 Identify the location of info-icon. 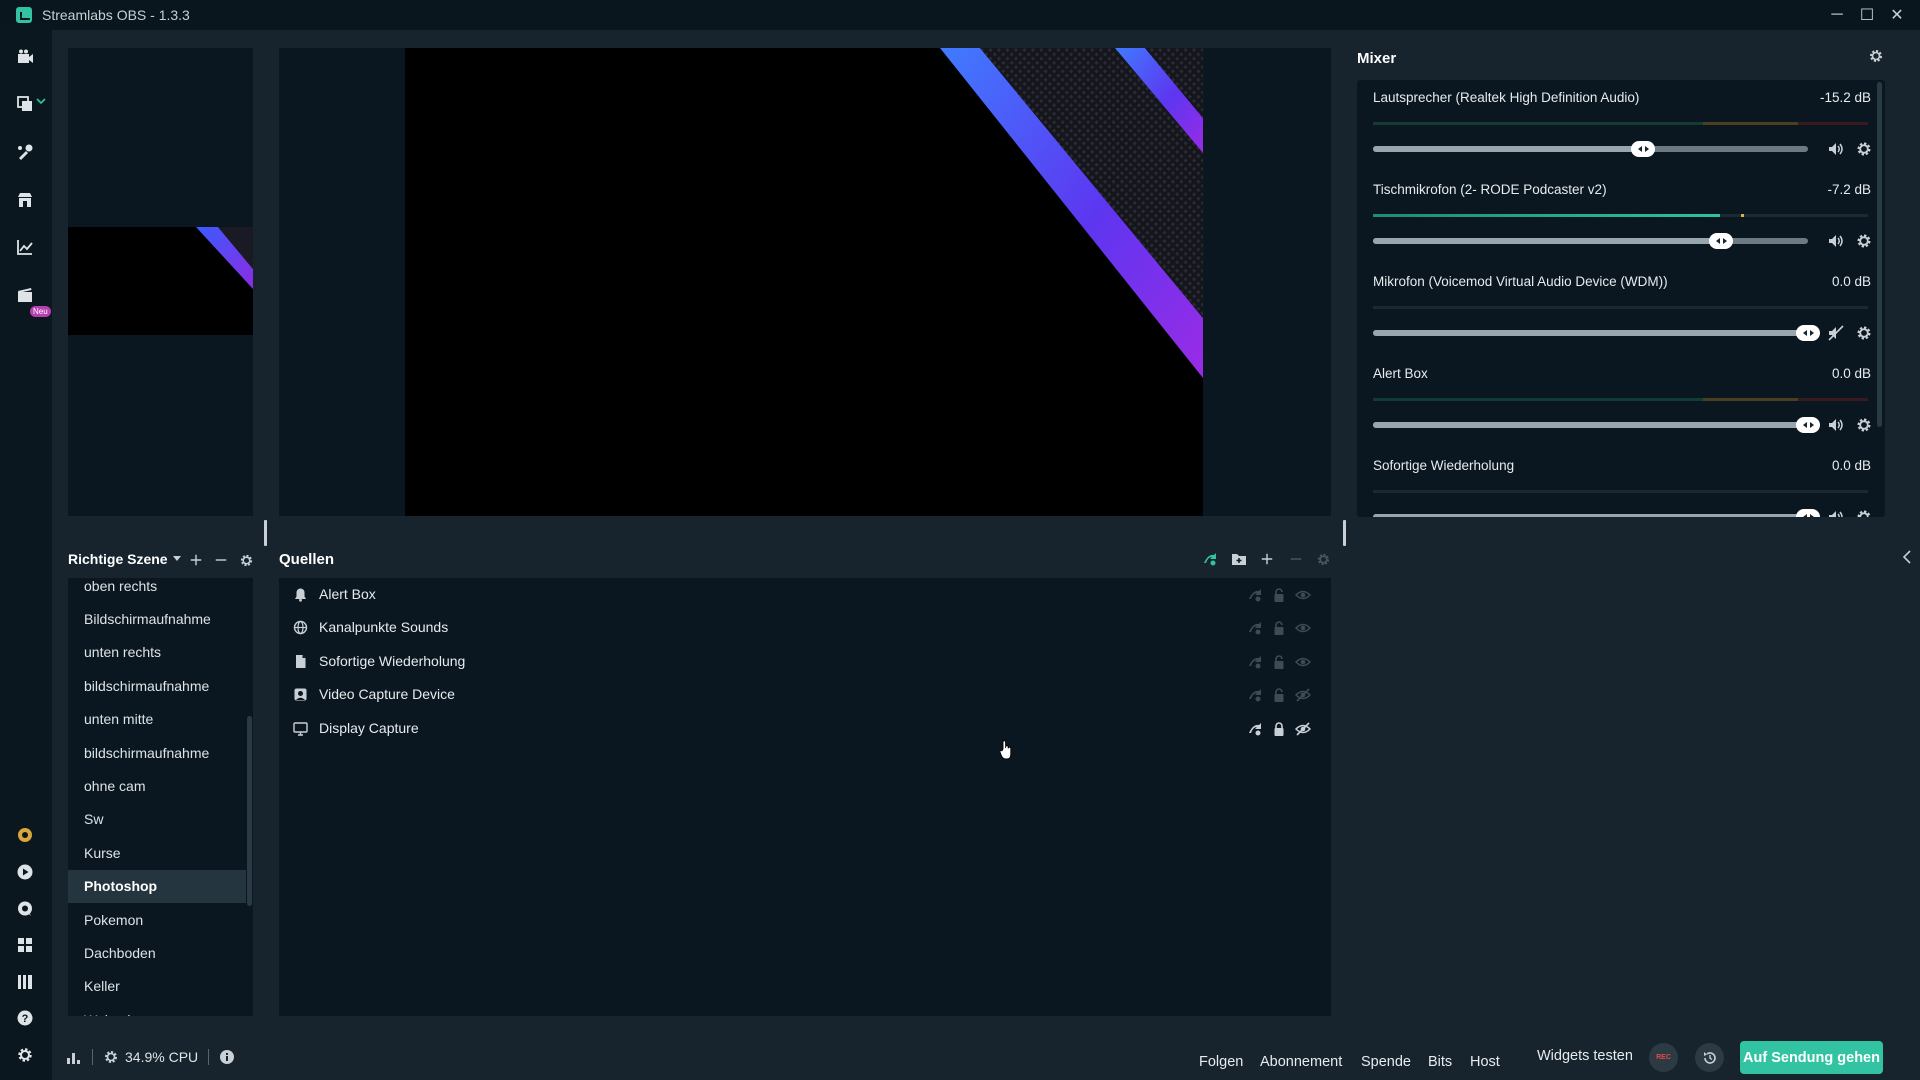
(227, 1057).